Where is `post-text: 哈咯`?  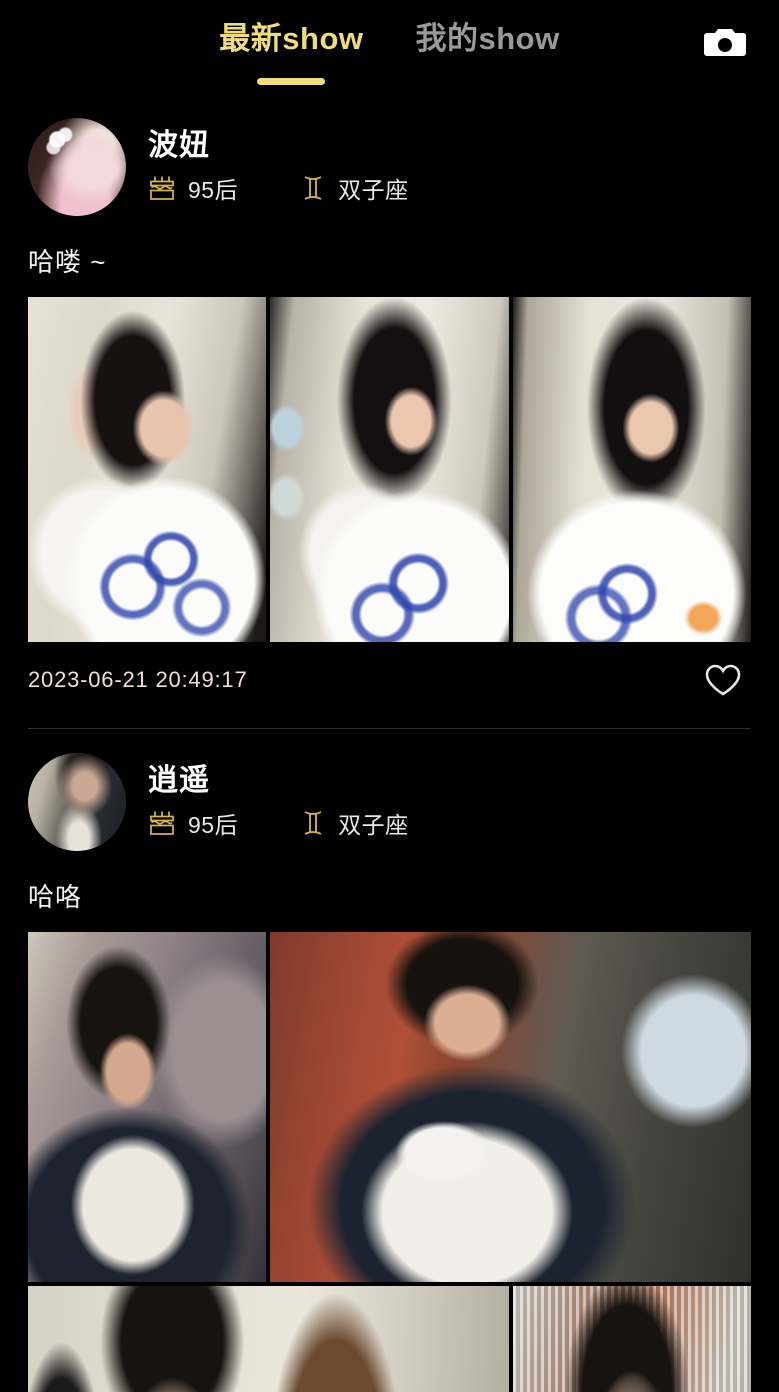
post-text: 哈咯 is located at coordinates (55, 897).